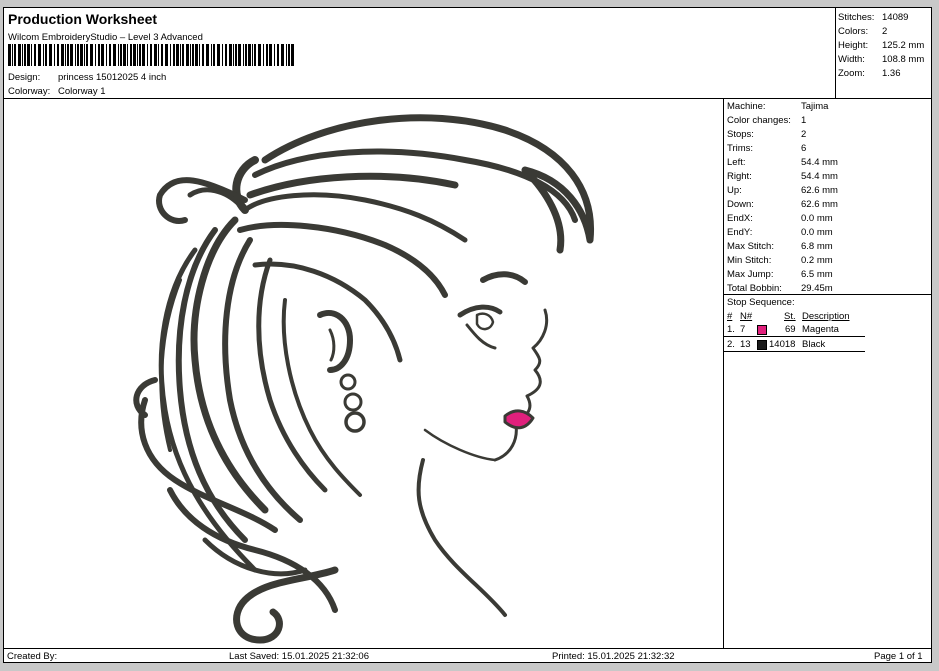  I want to click on machine-info-label: EndX:, so click(740, 218).